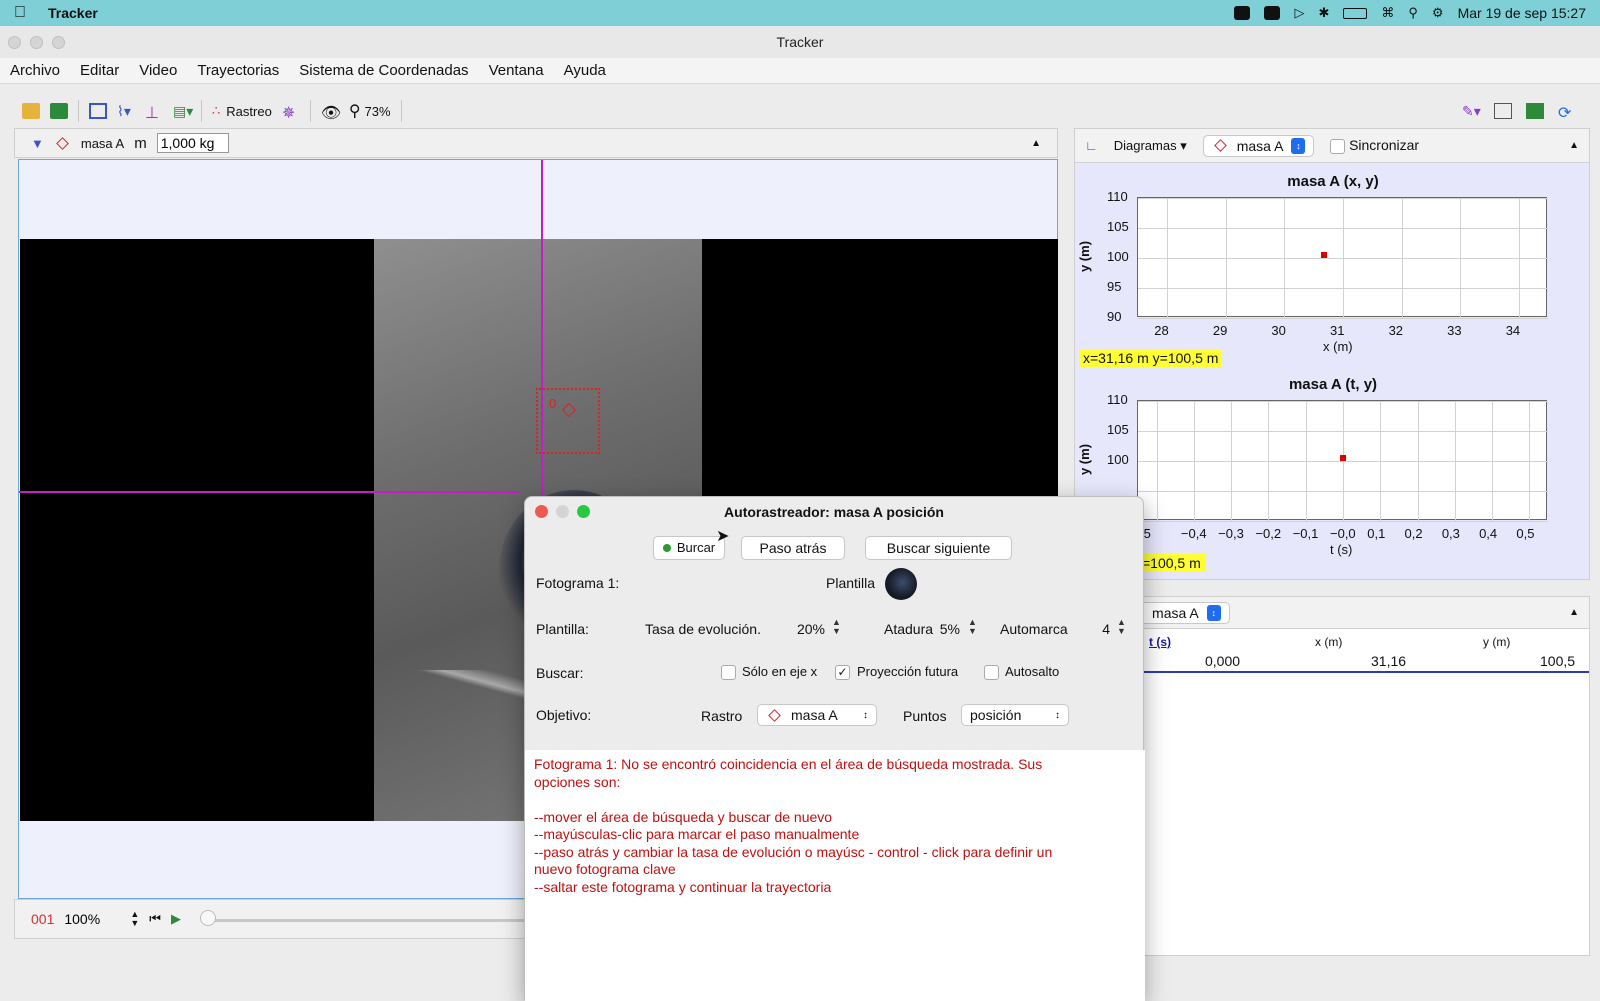  What do you see at coordinates (331, 112) in the screenshot?
I see `eye-icon: 👁` at bounding box center [331, 112].